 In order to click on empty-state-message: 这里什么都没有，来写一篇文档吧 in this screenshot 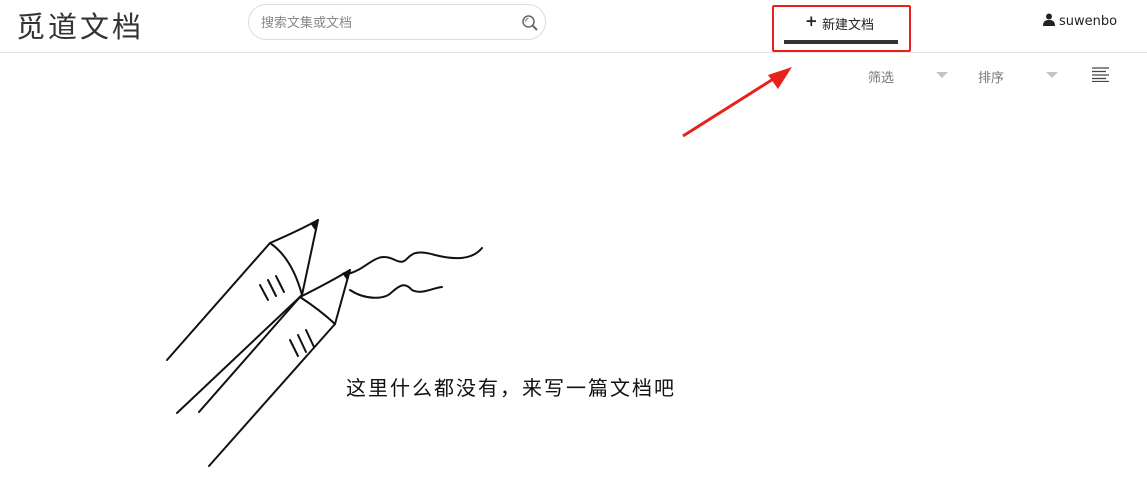, I will do `click(511, 388)`.